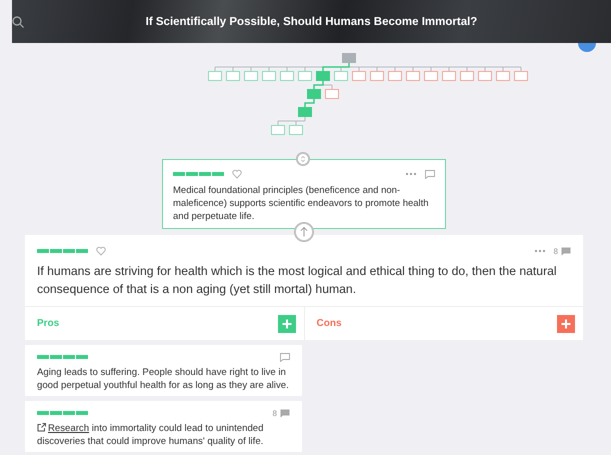 The width and height of the screenshot is (611, 455). Describe the element at coordinates (48, 323) in the screenshot. I see `column-label: Pros` at that location.